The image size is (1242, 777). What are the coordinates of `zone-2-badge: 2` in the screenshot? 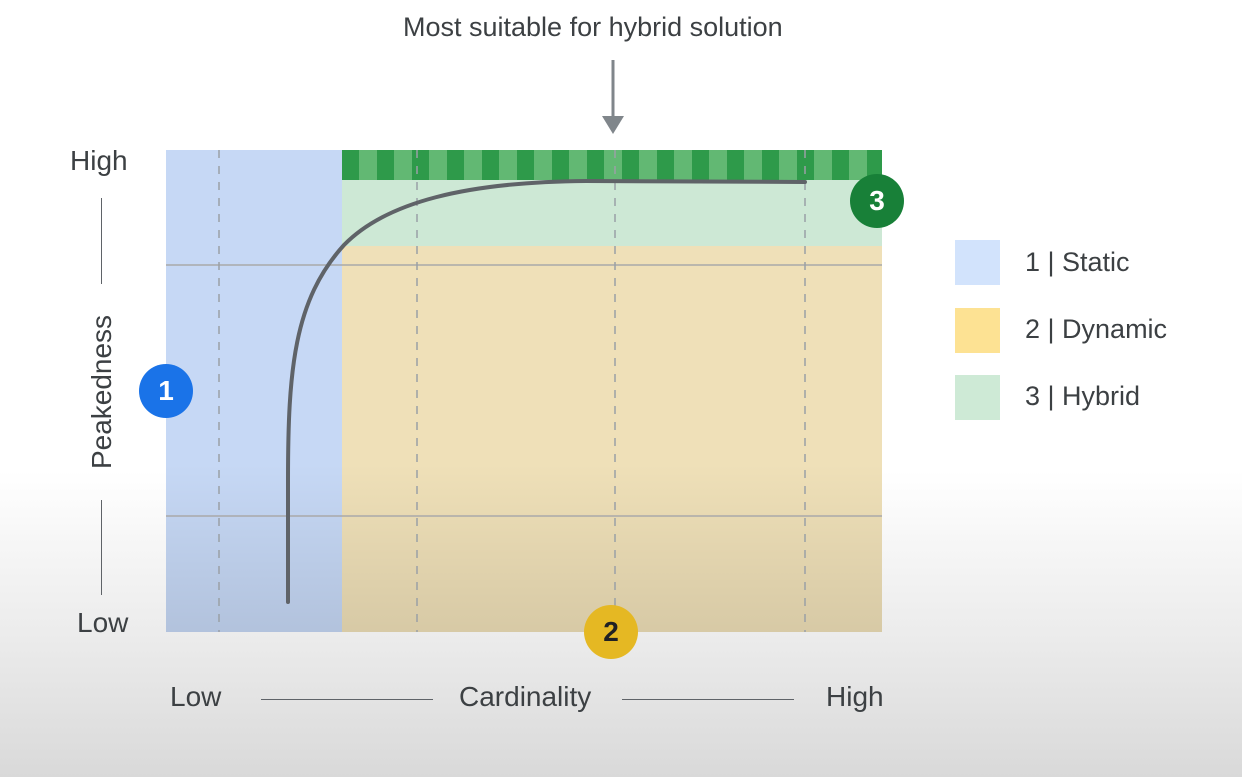 It's located at (611, 632).